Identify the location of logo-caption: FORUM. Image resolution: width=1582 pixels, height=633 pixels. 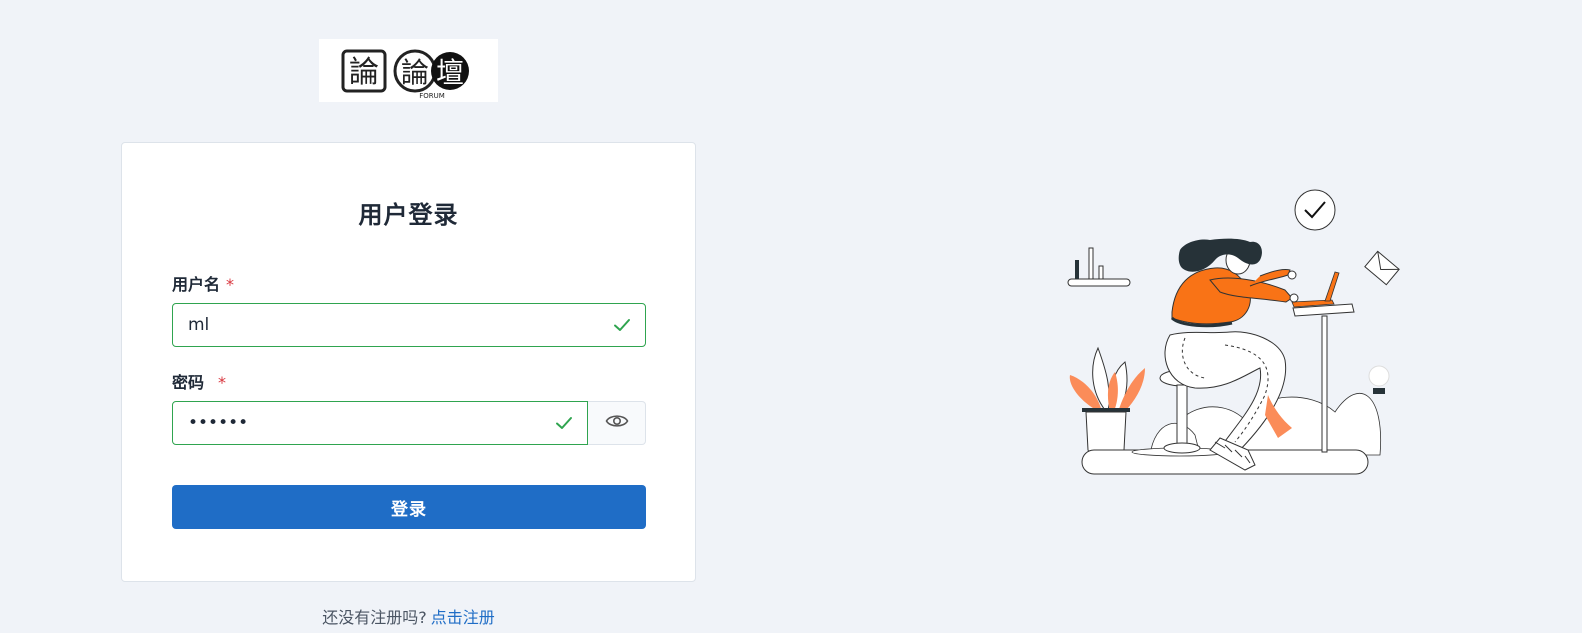
(432, 96).